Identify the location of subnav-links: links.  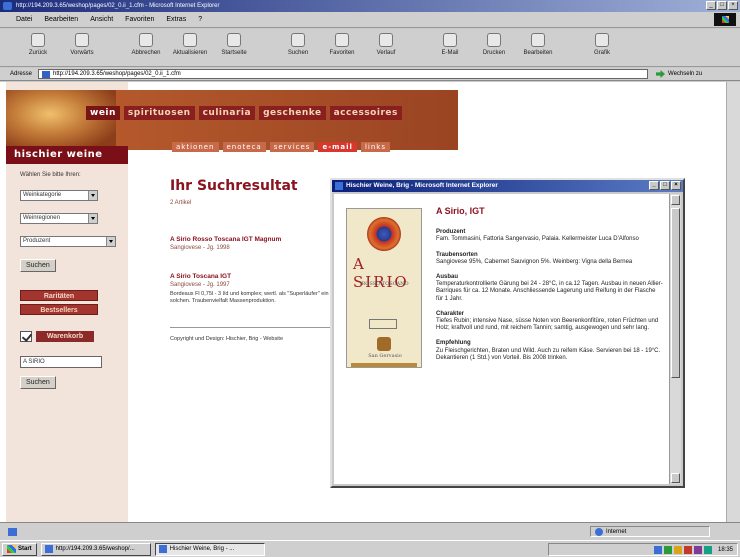
(375, 147).